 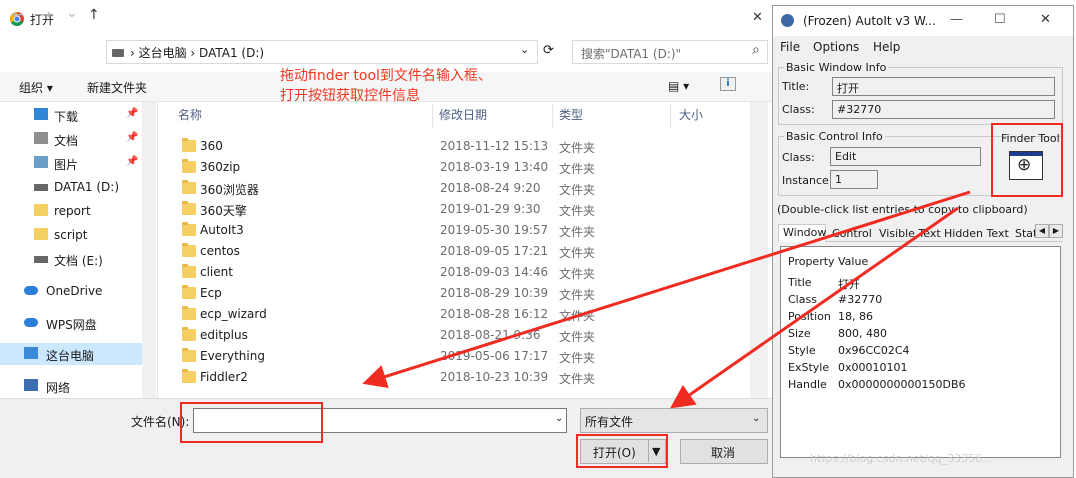 What do you see at coordinates (350, 96) in the screenshot?
I see `annotation-line-2: 打开按钮获取控件信息` at bounding box center [350, 96].